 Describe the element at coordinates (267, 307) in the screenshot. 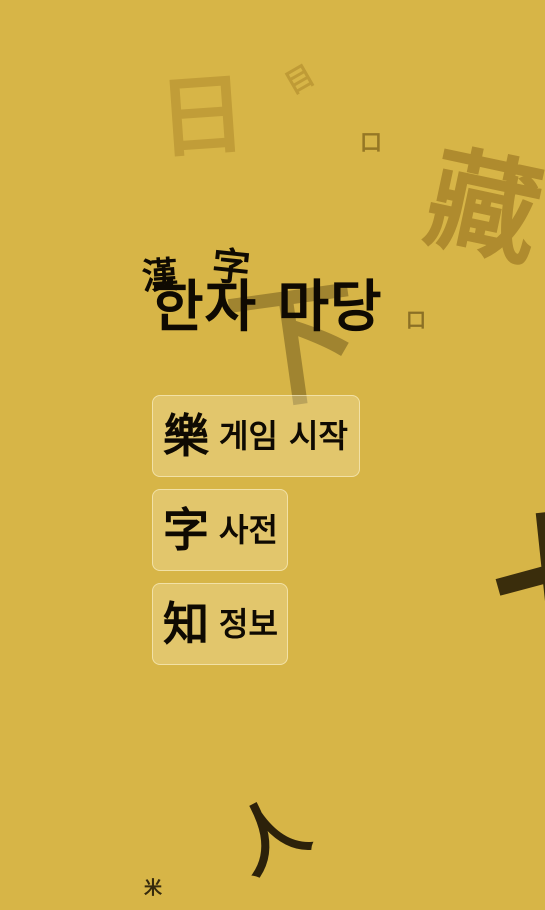

I see `title-text: 한자 마당` at that location.